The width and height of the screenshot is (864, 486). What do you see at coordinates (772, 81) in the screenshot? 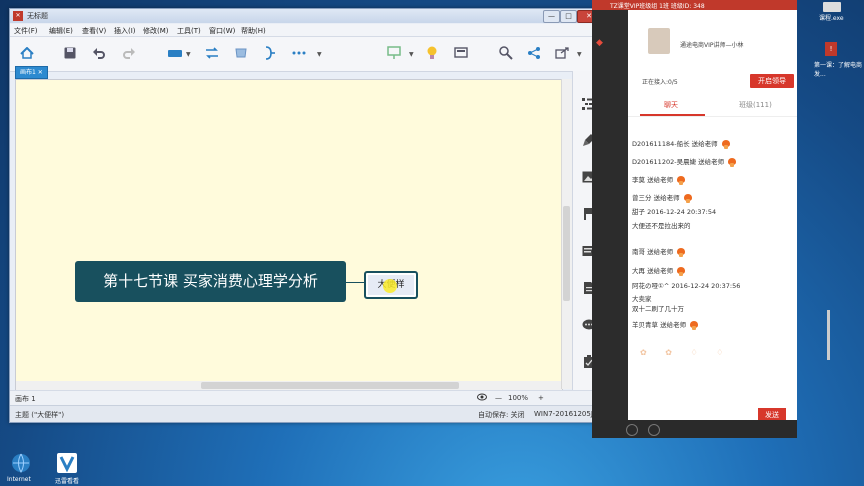
I see `lead-button: 开启领导` at bounding box center [772, 81].